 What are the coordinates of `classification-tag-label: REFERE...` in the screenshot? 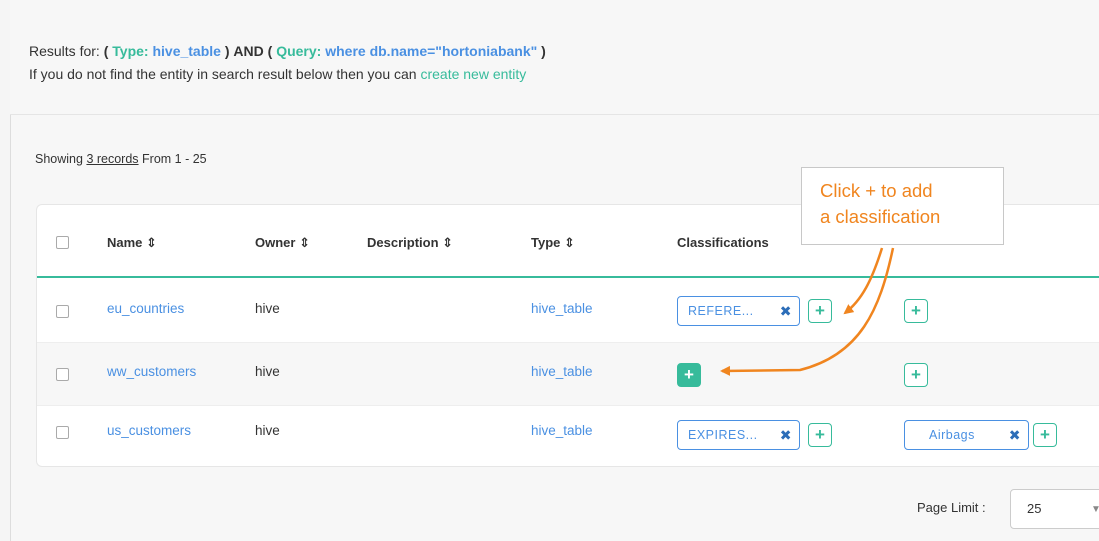 It's located at (721, 311).